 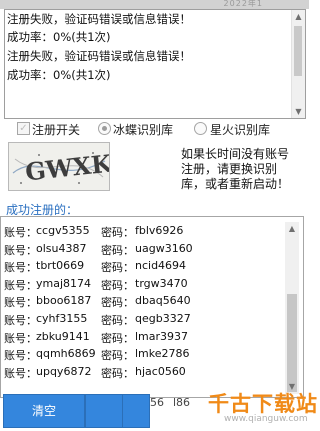 I want to click on account-row: 账号： olsu4387 密码： uagw3160, so click(x=144, y=249).